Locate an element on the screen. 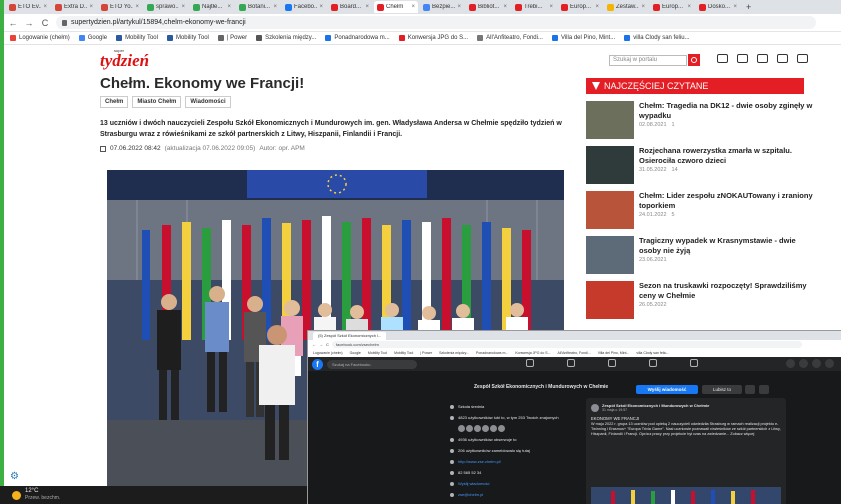 The image size is (841, 504). browser-tab: Board... × is located at coordinates (350, 7).